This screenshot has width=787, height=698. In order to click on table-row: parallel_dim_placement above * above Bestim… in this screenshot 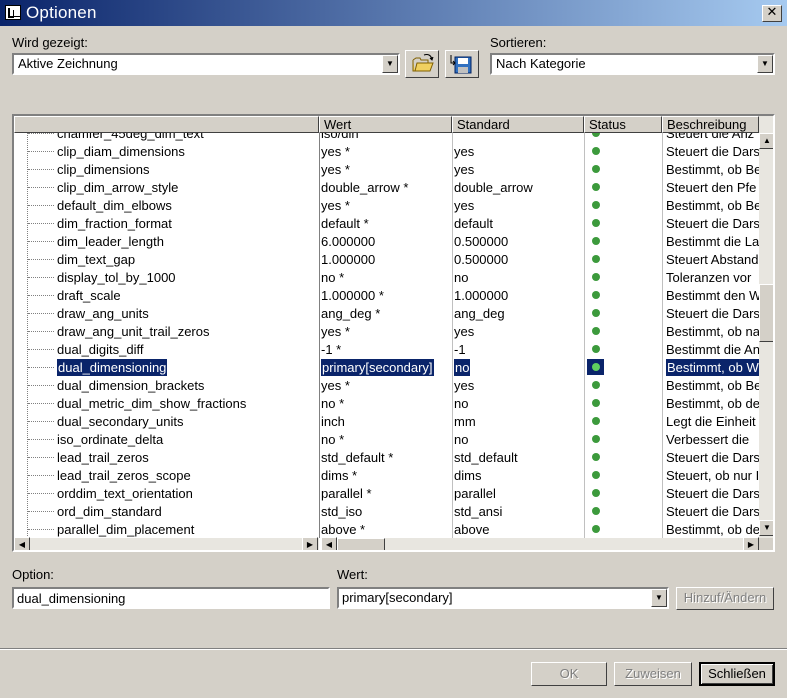, I will do `click(386, 529)`.